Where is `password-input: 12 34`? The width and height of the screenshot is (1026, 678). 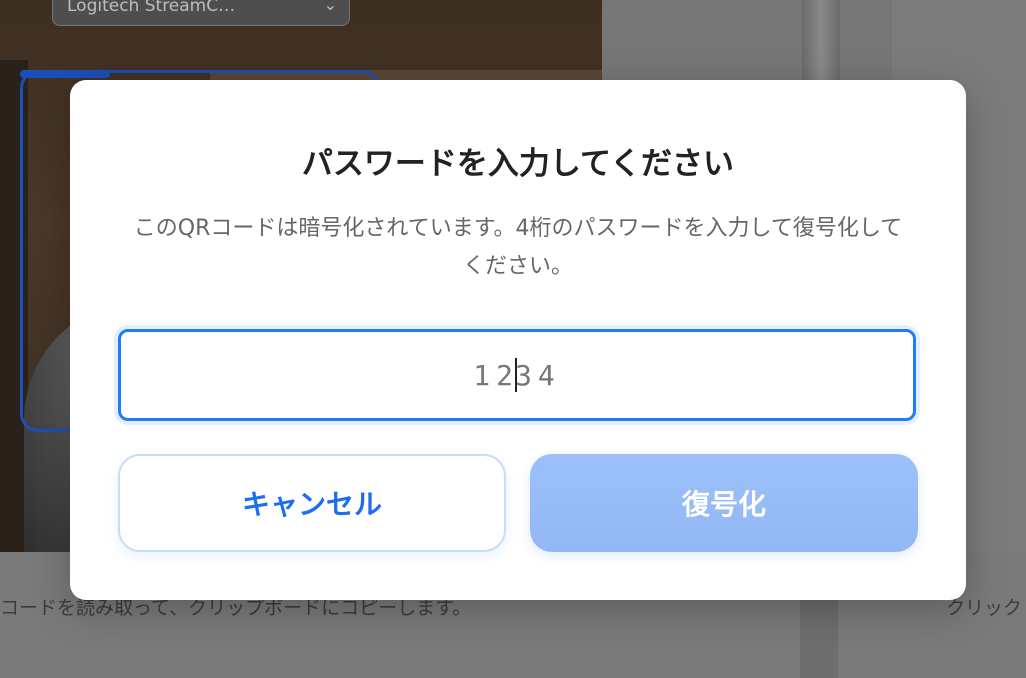
password-input: 12 34 is located at coordinates (517, 375).